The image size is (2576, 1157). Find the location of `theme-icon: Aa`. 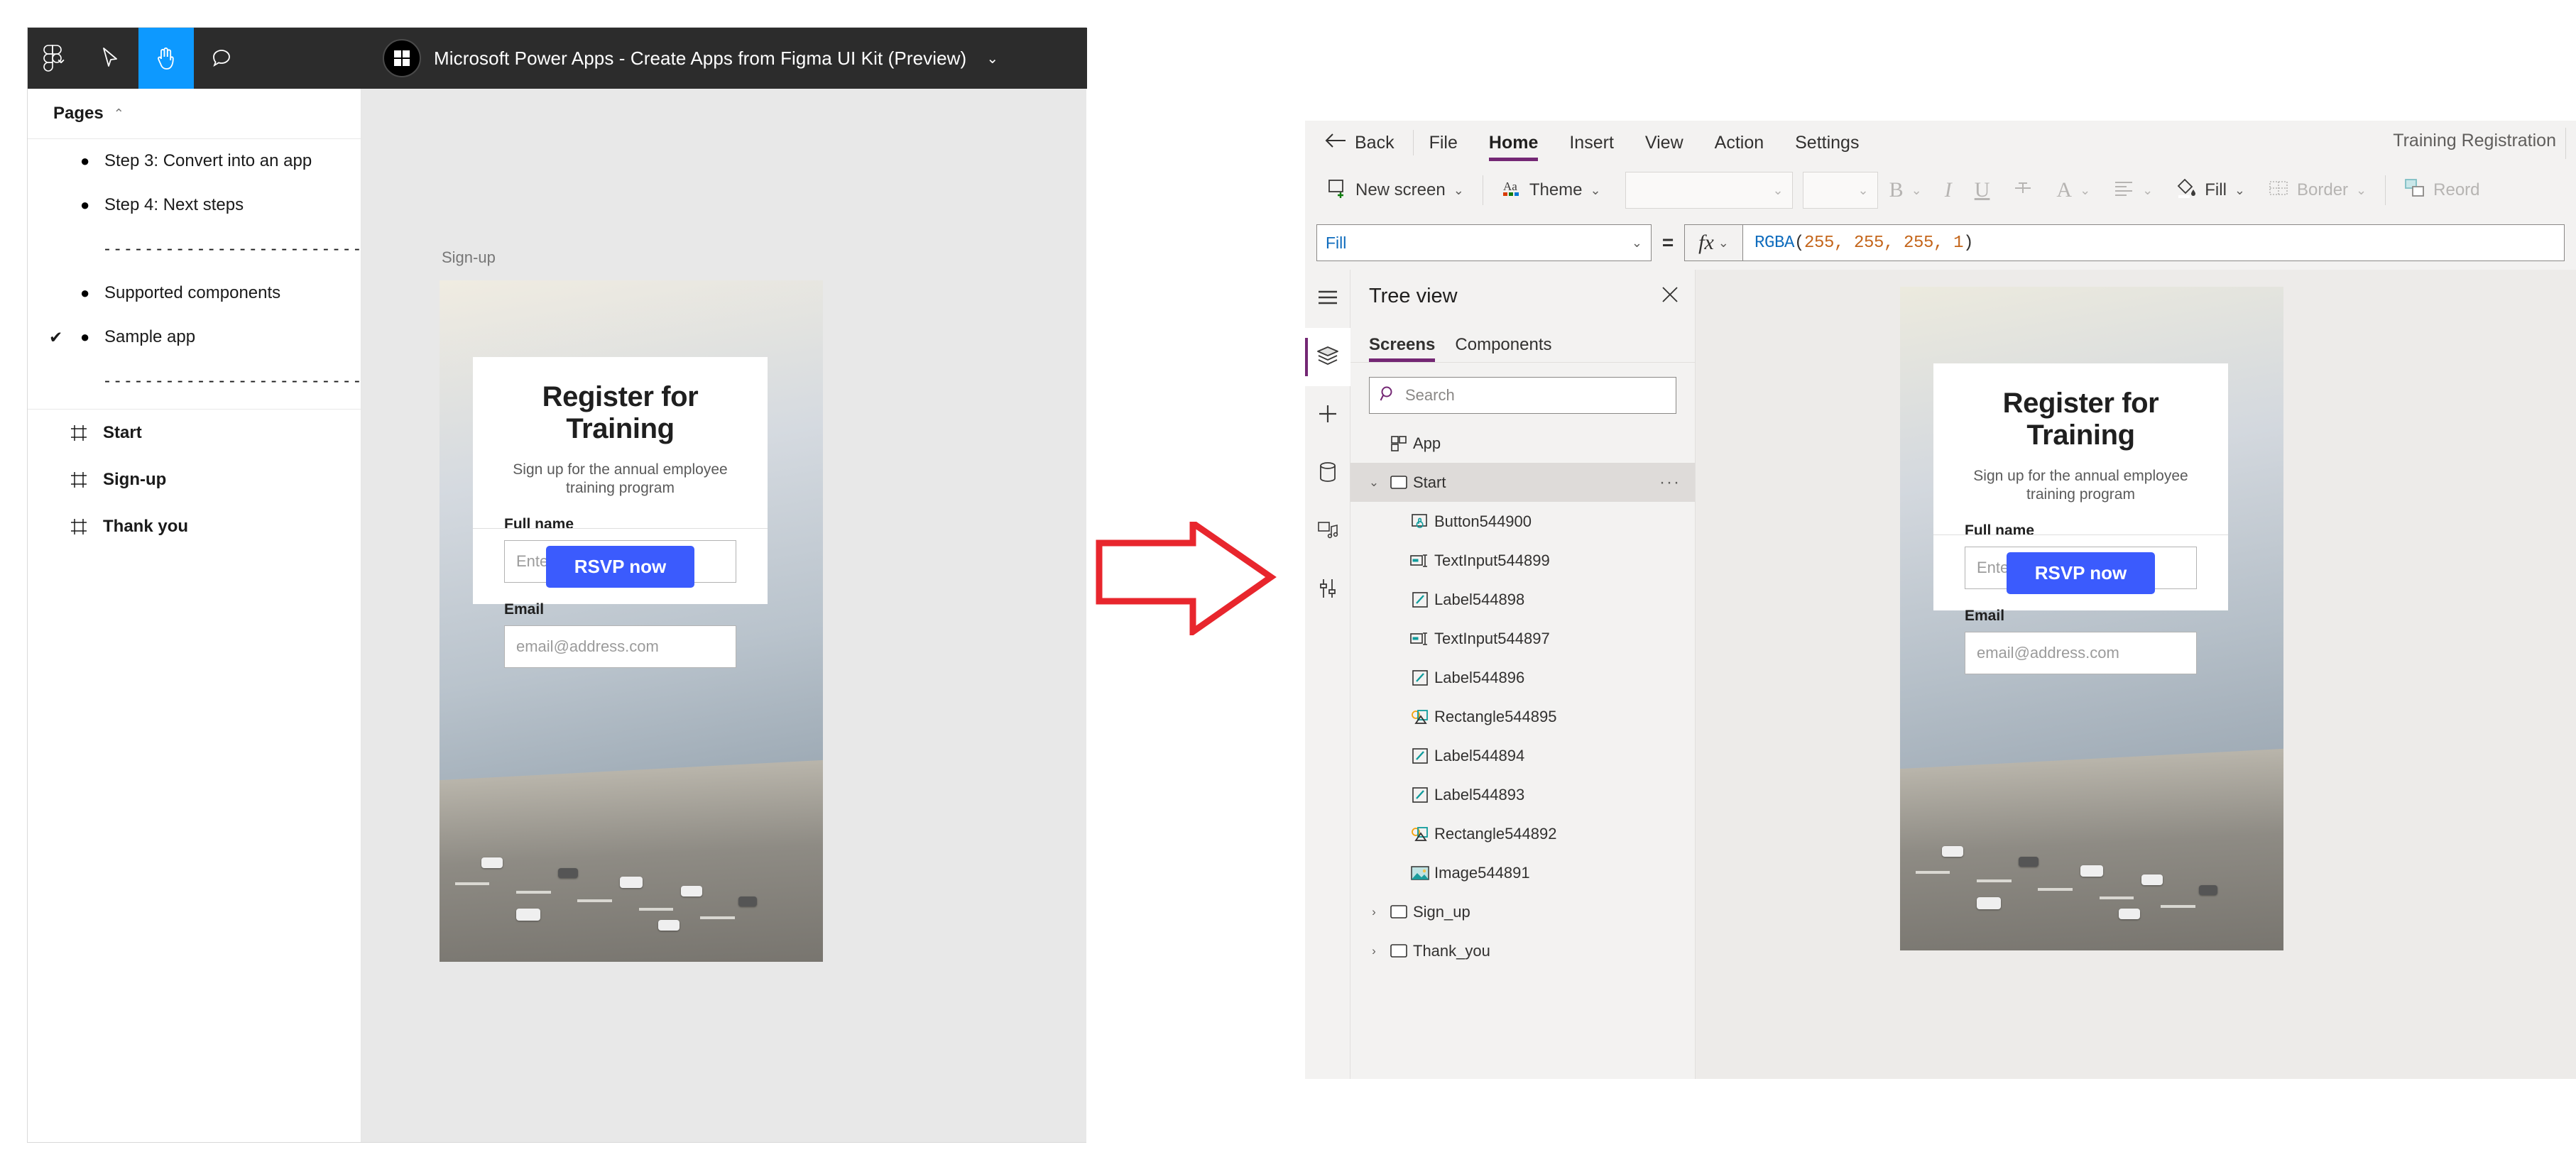

theme-icon: Aa is located at coordinates (1512, 190).